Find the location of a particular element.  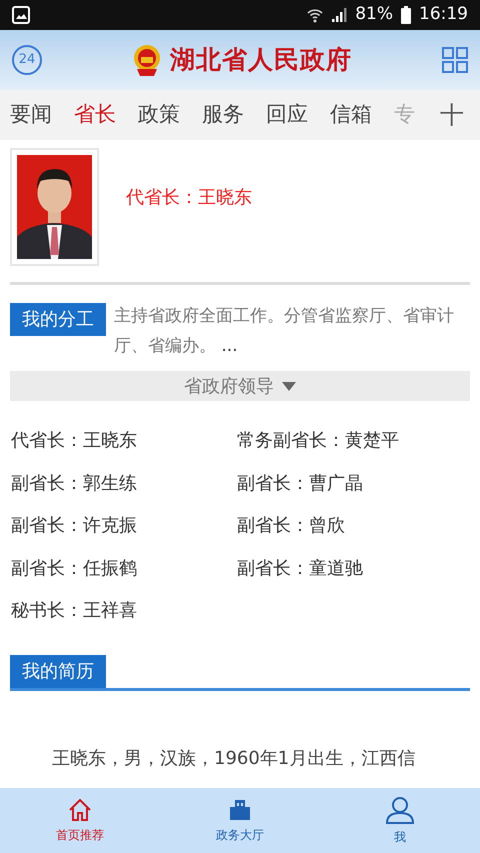

bottom-nav-item: 政务大厅 is located at coordinates (240, 820).